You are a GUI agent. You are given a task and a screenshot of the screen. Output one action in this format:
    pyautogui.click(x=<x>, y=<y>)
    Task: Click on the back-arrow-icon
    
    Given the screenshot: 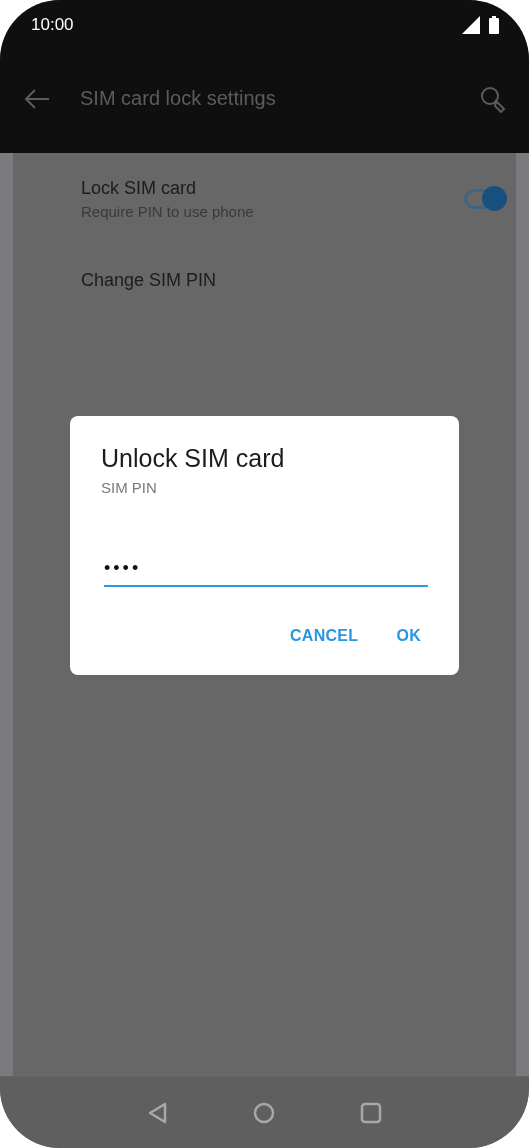 What is the action you would take?
    pyautogui.click(x=37, y=98)
    